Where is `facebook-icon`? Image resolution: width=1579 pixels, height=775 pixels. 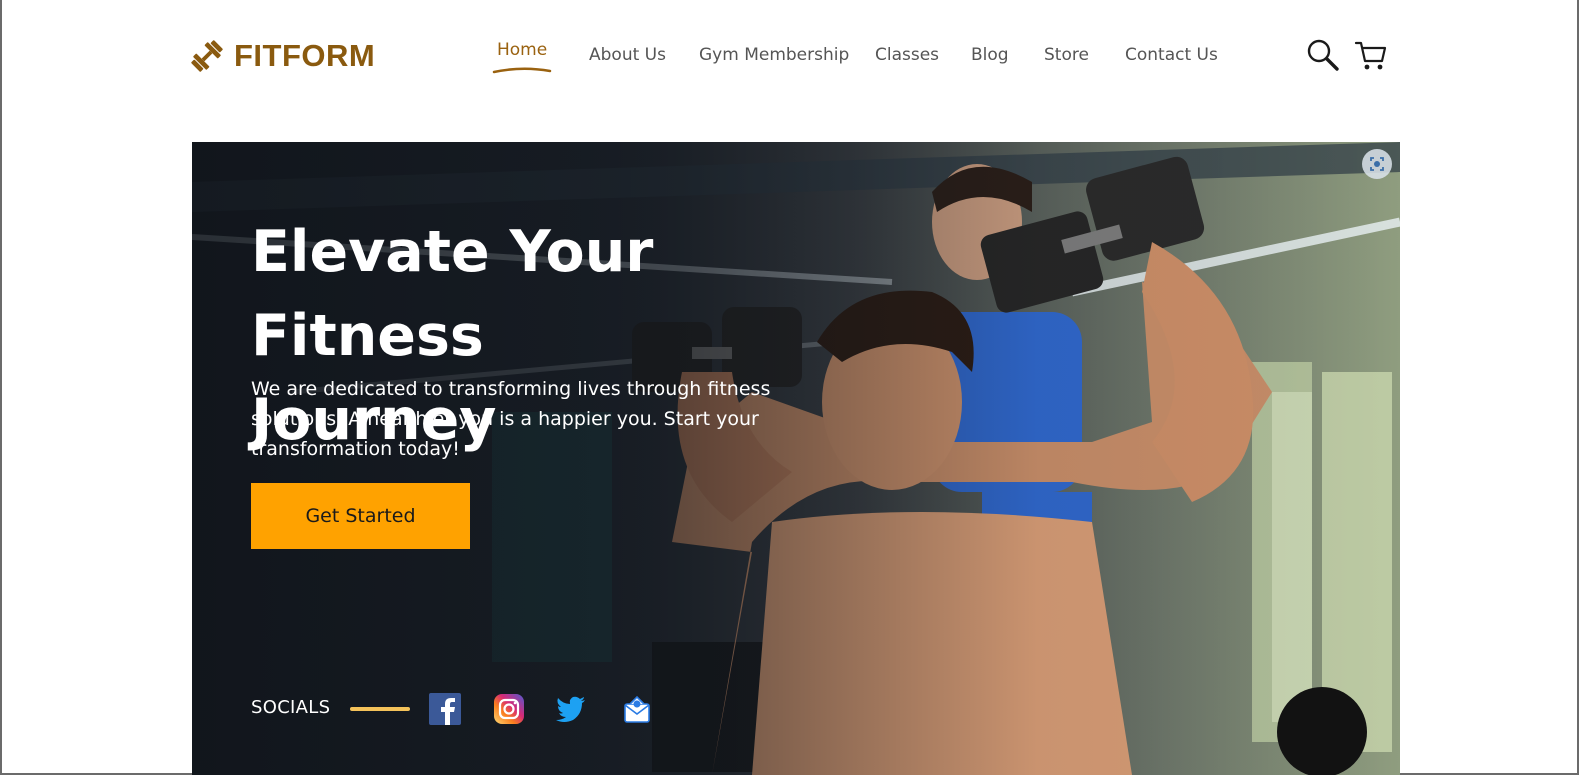 facebook-icon is located at coordinates (445, 709).